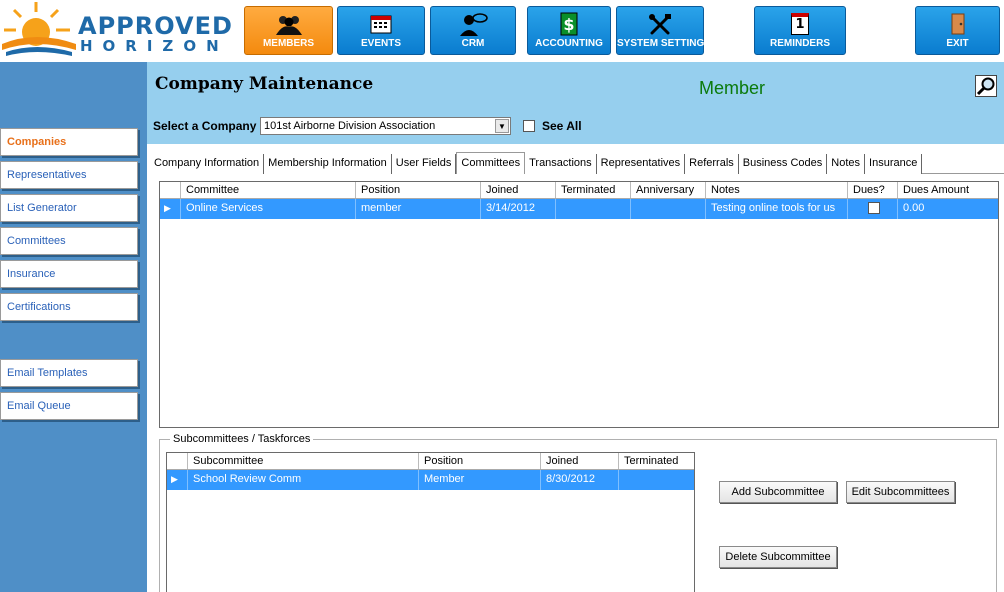  What do you see at coordinates (264, 84) in the screenshot?
I see `page-title: Company Maintenance` at bounding box center [264, 84].